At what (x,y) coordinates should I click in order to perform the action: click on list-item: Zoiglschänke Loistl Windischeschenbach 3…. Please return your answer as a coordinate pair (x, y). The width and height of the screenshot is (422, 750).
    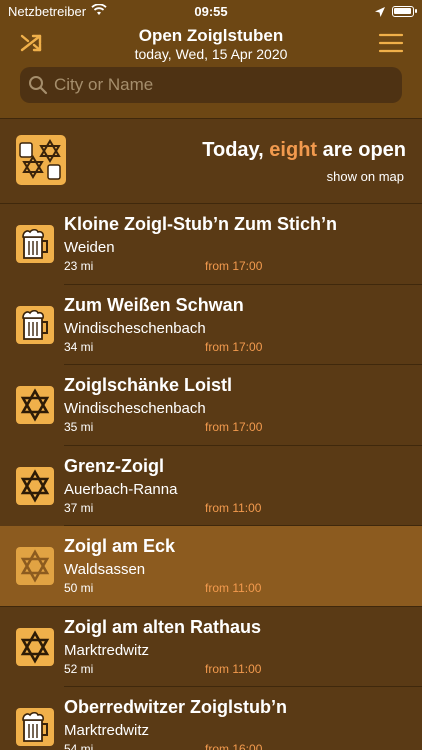
    Looking at the image, I should click on (211, 405).